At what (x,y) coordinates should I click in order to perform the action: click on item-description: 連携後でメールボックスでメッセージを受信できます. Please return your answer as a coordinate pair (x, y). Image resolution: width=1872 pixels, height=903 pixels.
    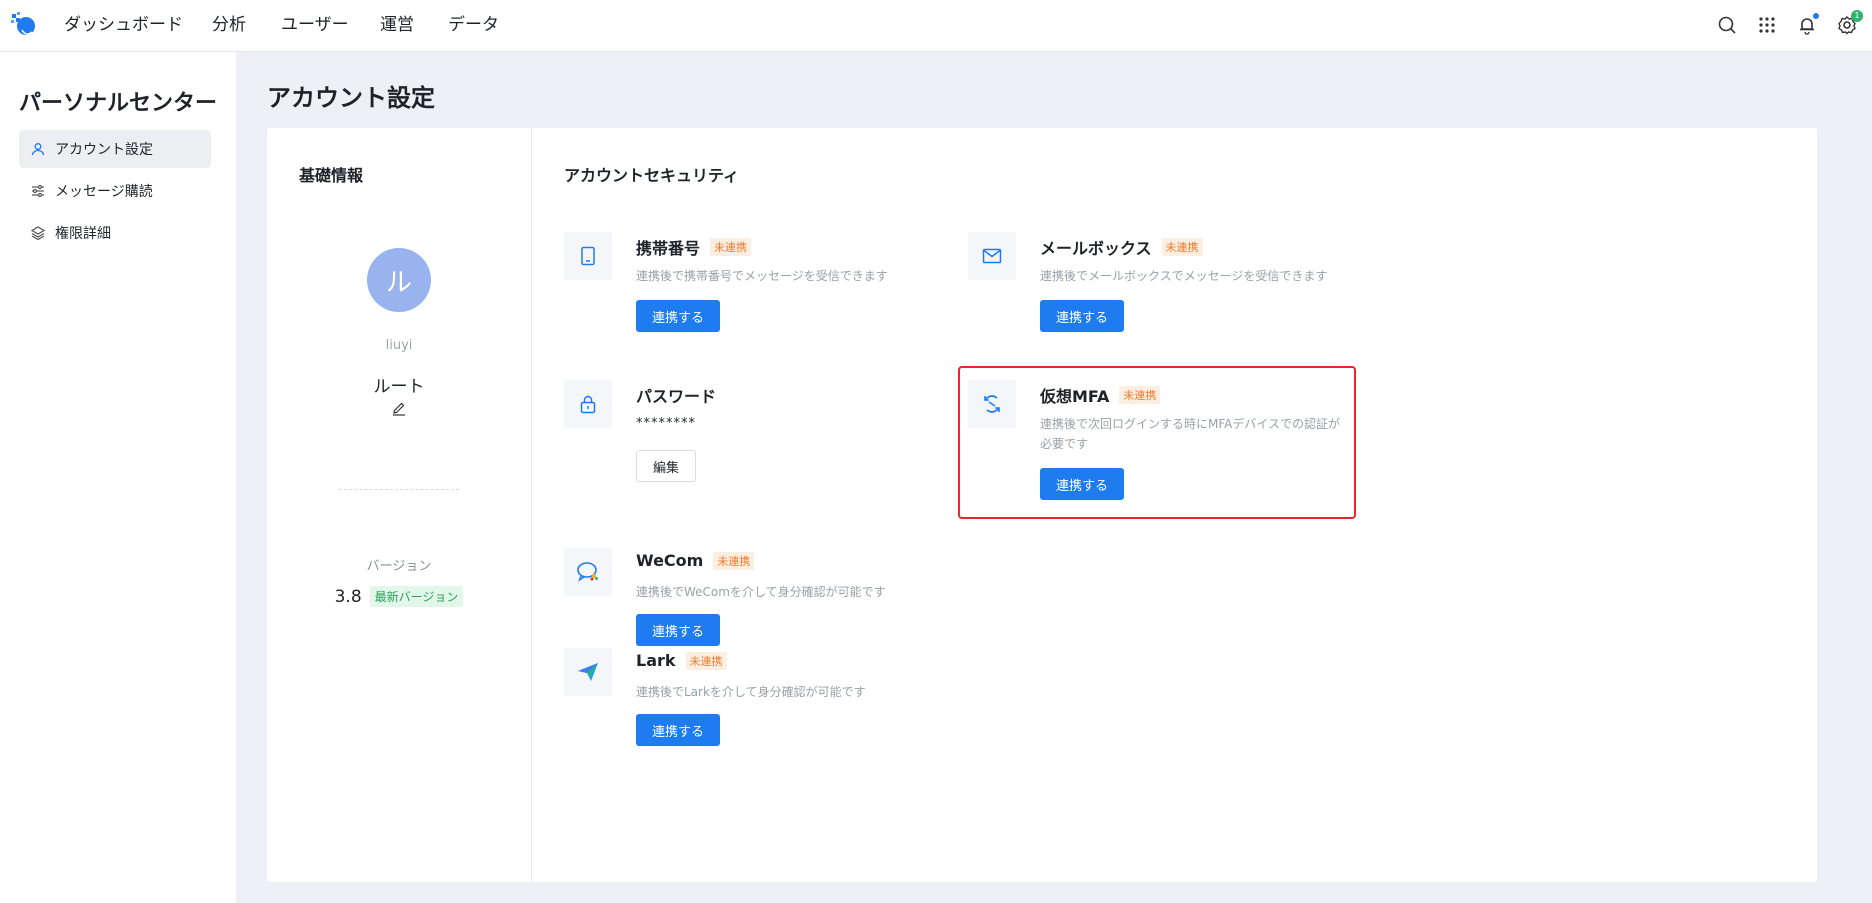
    Looking at the image, I should click on (1184, 276).